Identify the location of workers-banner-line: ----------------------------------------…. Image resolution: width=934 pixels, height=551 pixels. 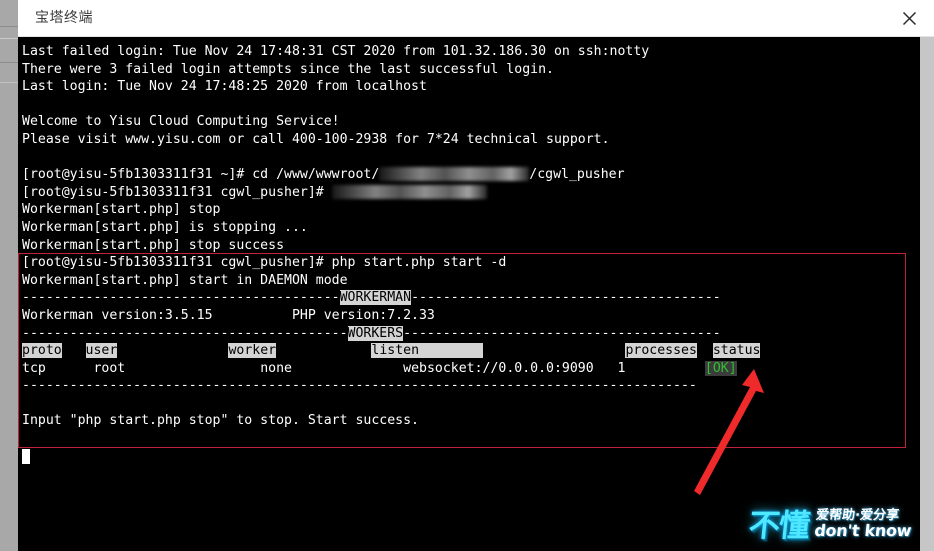
(471, 334).